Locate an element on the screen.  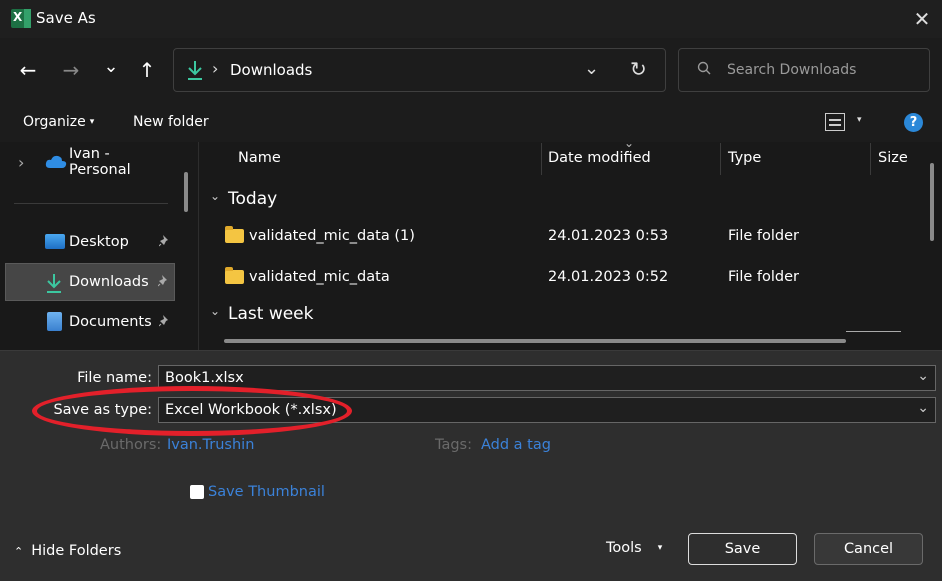
search-input is located at coordinates (822, 70).